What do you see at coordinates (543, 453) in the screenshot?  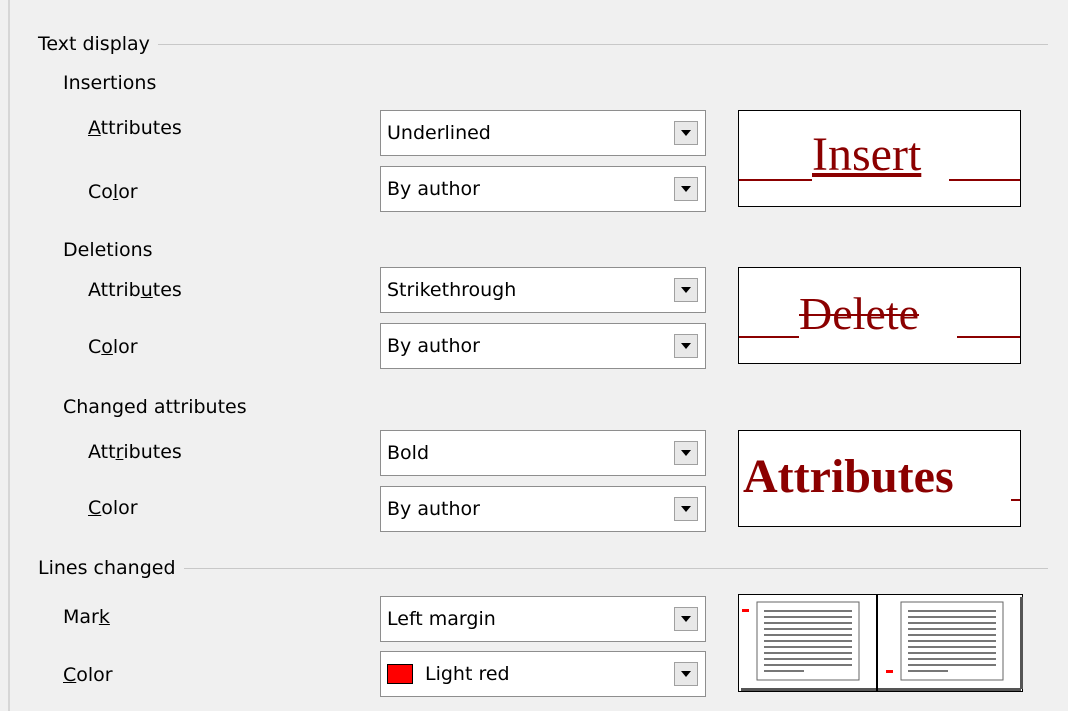 I see `changed-attributes-attributes-dropdown: Bold` at bounding box center [543, 453].